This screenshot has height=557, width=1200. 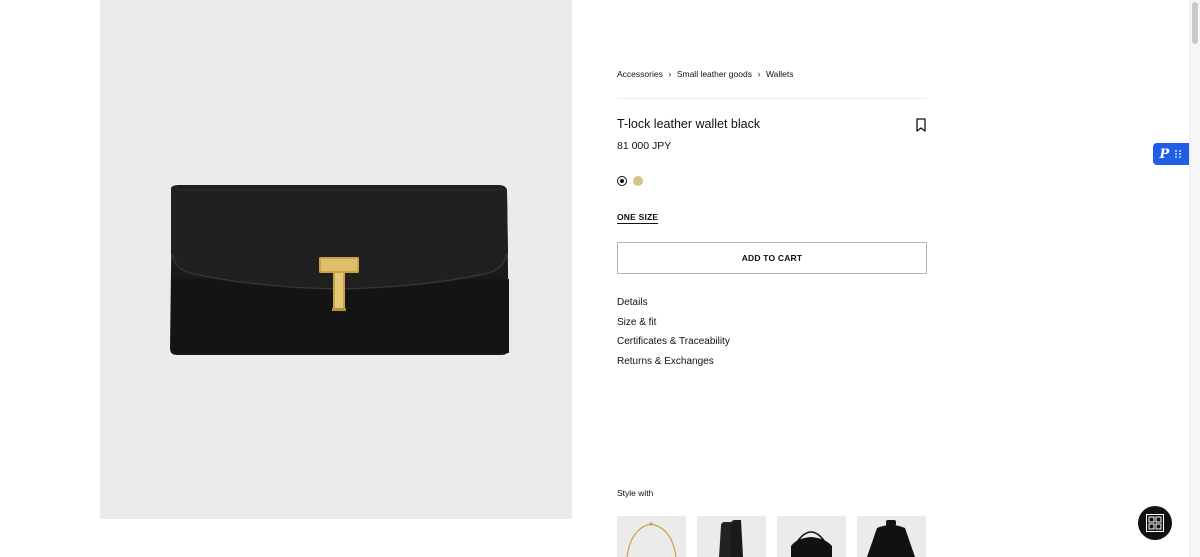 I want to click on style-item-sweater, so click(x=891, y=536).